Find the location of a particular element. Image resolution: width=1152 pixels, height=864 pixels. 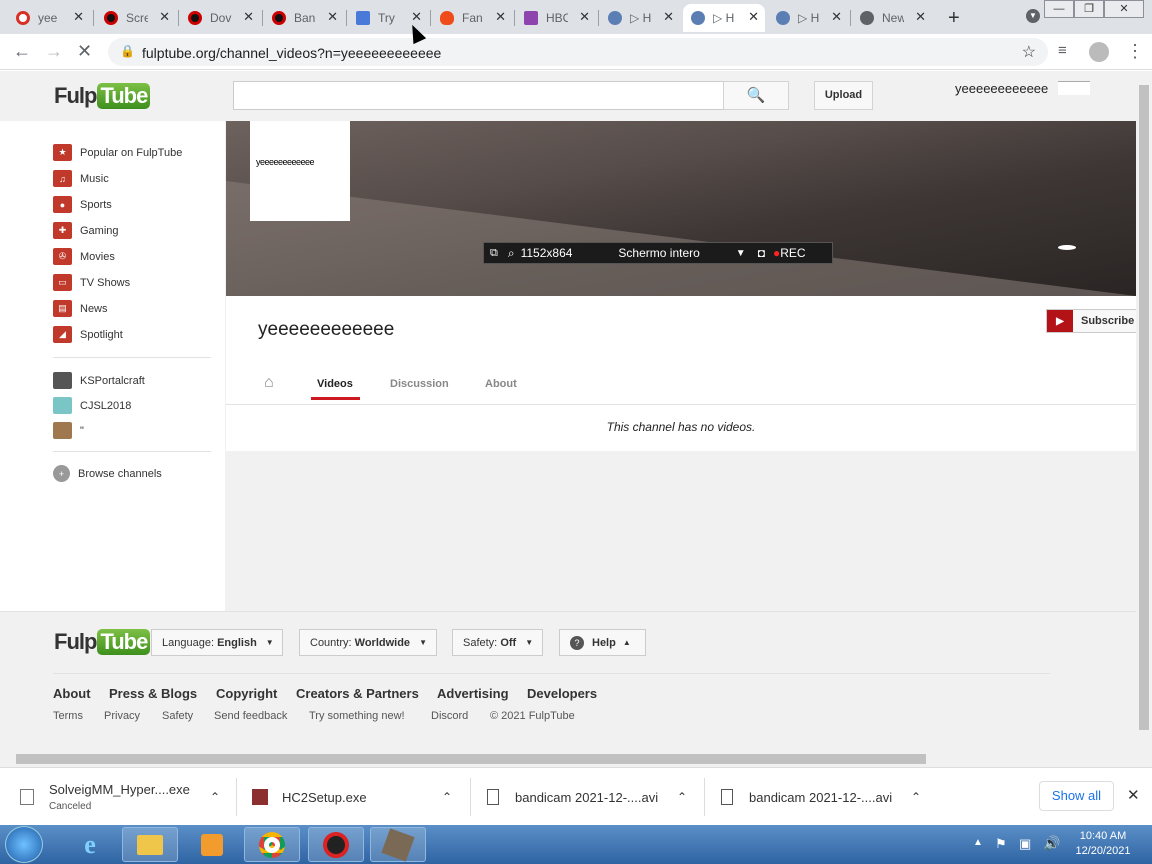

clock: 10:40 AM 12/20/2021 is located at coordinates (1103, 844).